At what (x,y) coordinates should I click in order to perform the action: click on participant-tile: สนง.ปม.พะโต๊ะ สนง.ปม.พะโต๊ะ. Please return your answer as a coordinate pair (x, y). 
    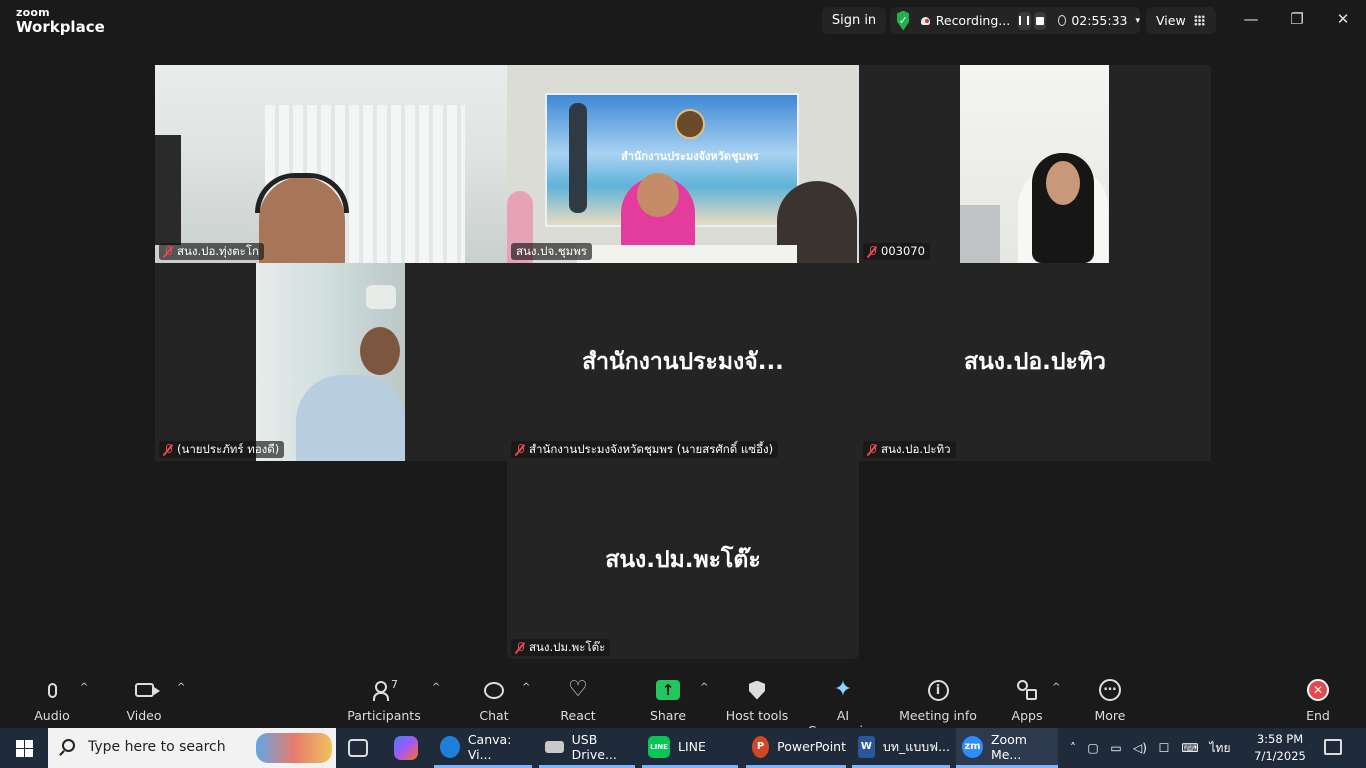
    Looking at the image, I should click on (683, 560).